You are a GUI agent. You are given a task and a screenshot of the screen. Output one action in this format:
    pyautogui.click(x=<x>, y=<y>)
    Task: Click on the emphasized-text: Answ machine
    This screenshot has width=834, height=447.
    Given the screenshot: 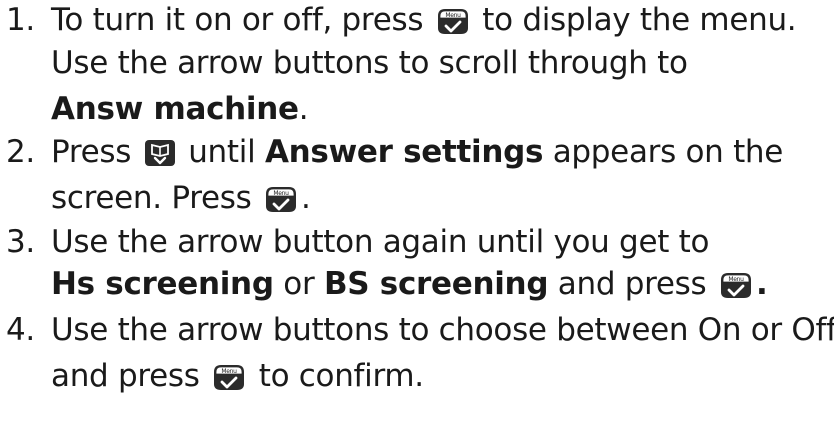 What is the action you would take?
    pyautogui.click(x=175, y=109)
    